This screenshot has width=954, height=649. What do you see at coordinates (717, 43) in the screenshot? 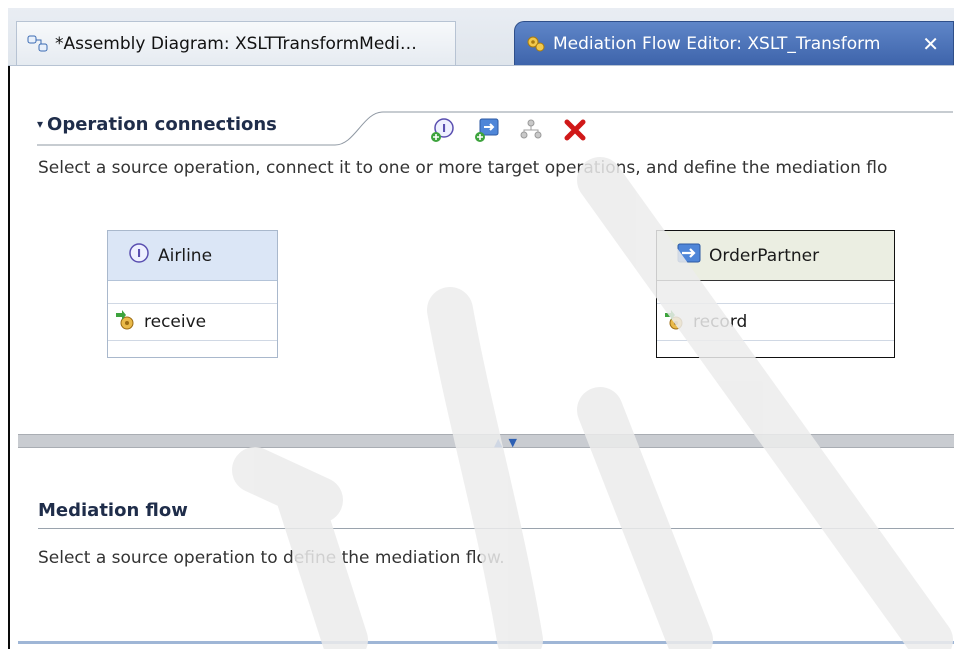
I see `tab-label: Mediation Flow Editor: XSLT_Transform` at bounding box center [717, 43].